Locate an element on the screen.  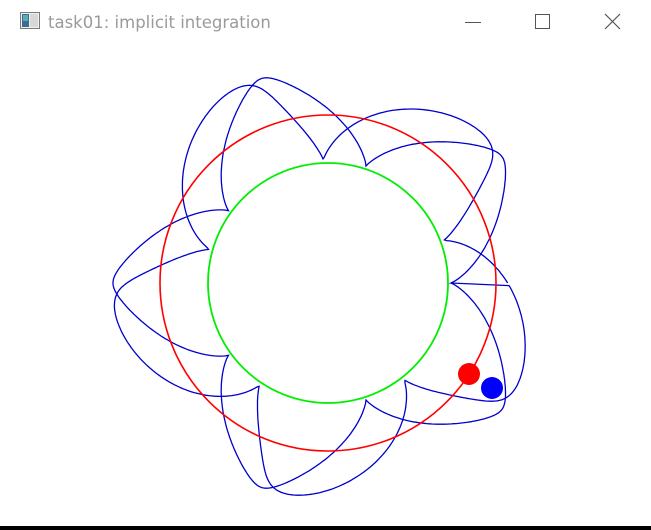
title-bar: task01: implicit integration is located at coordinates (325, 22).